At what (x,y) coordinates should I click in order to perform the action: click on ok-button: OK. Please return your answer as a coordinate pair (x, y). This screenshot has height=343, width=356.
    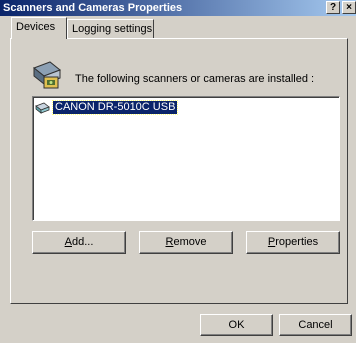
    Looking at the image, I should click on (236, 325).